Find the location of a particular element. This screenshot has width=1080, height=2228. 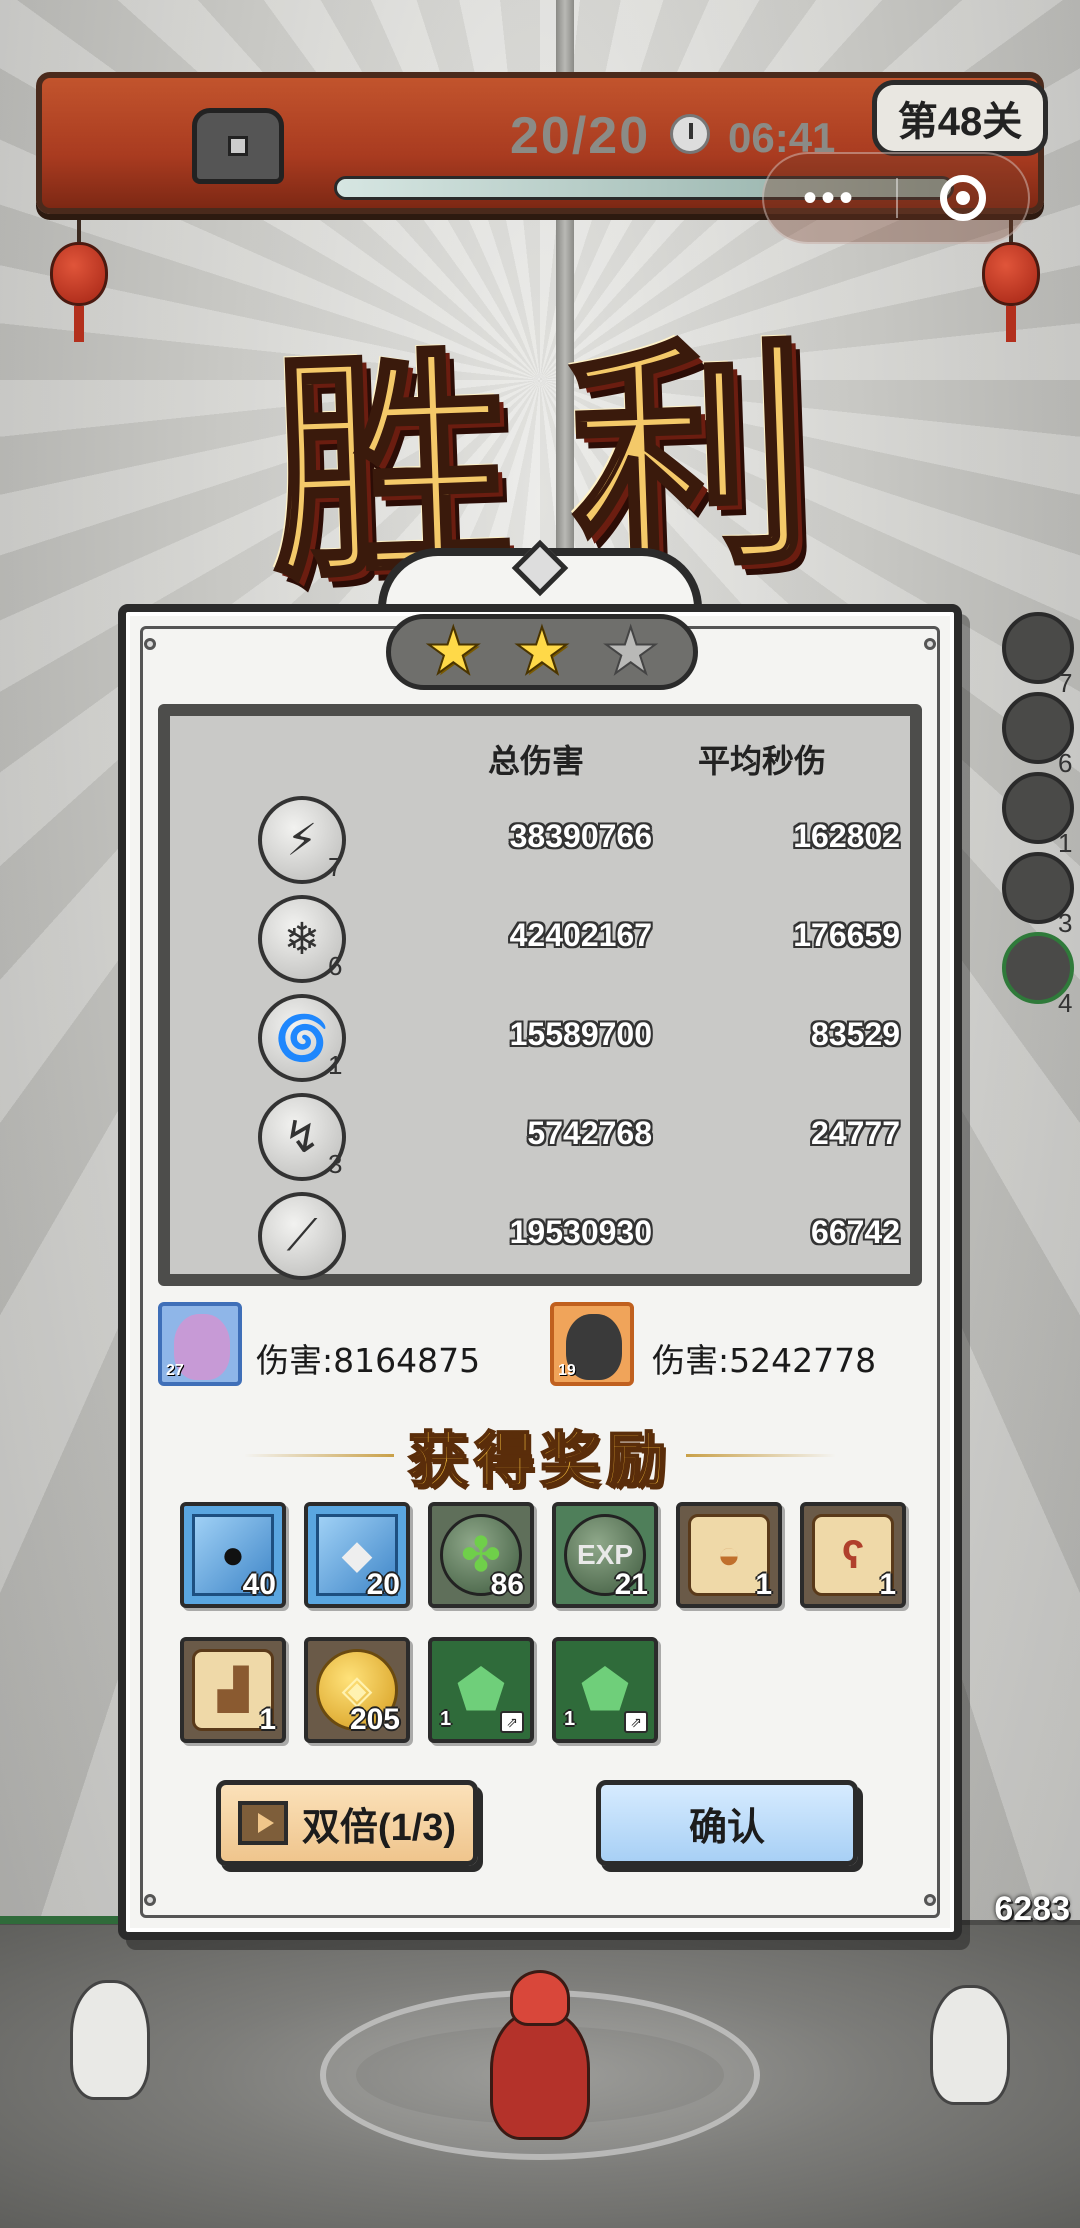

header-avg-dps: 平均秒伤 is located at coordinates (762, 761).